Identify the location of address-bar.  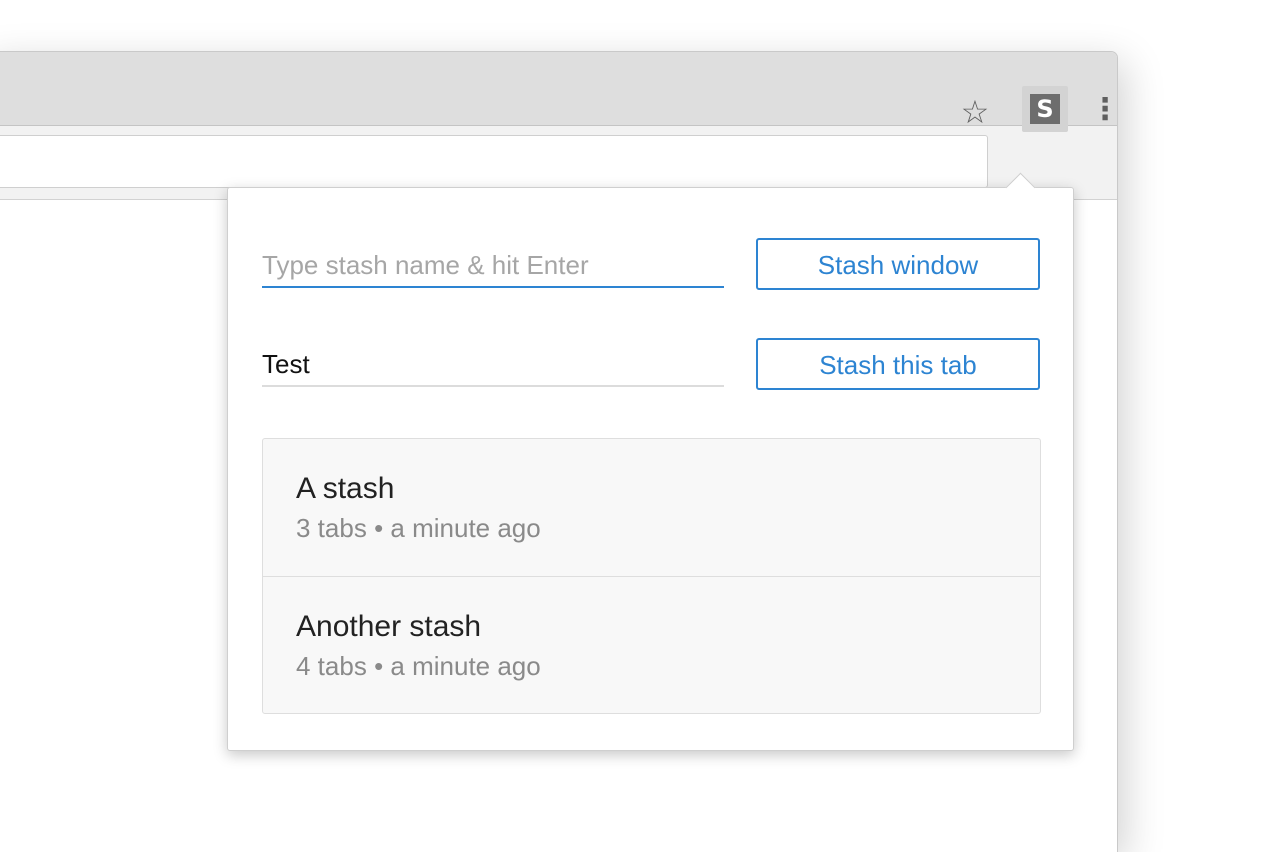
(494, 161).